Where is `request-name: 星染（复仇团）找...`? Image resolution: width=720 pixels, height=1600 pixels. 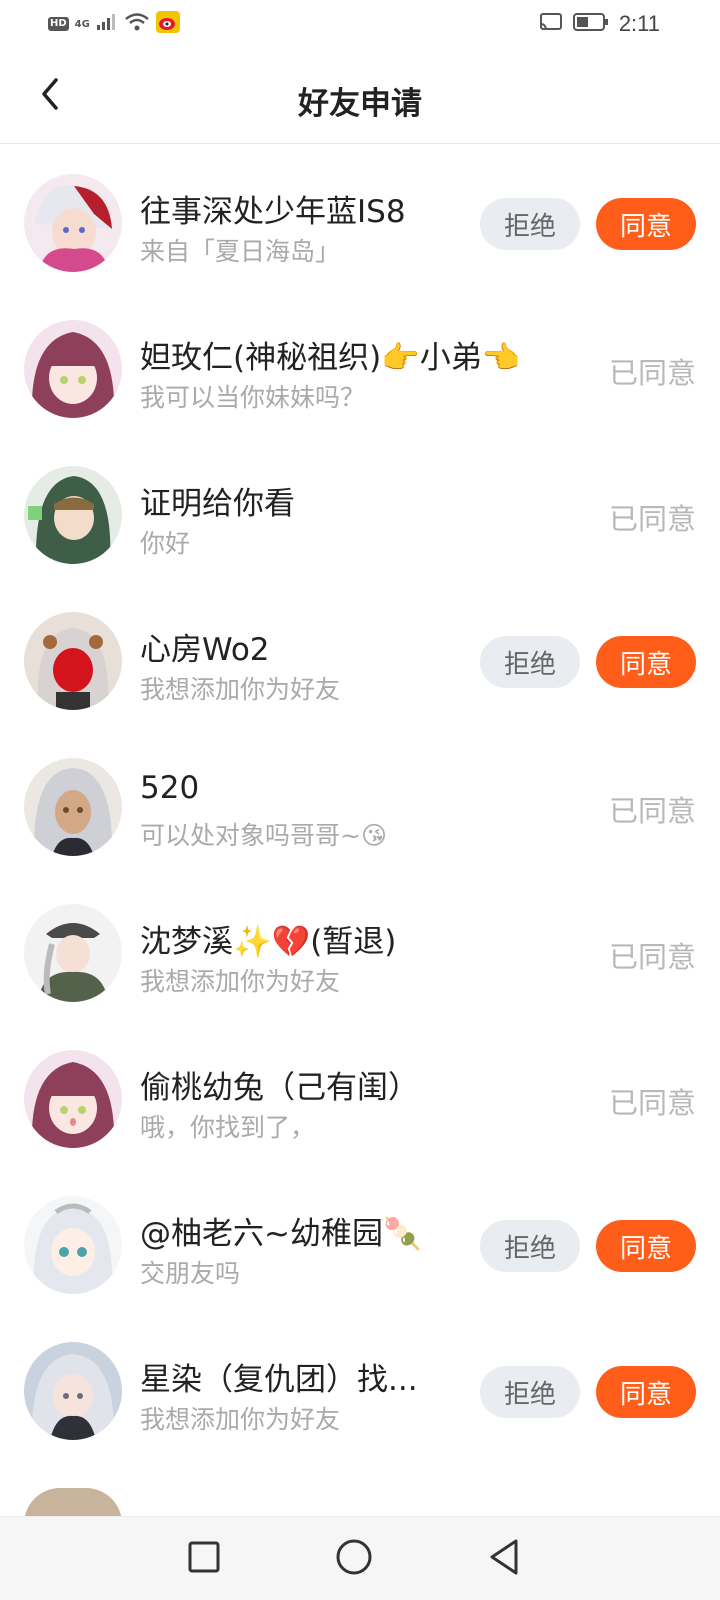
request-name: 星染（复仇团）找... is located at coordinates (279, 1380).